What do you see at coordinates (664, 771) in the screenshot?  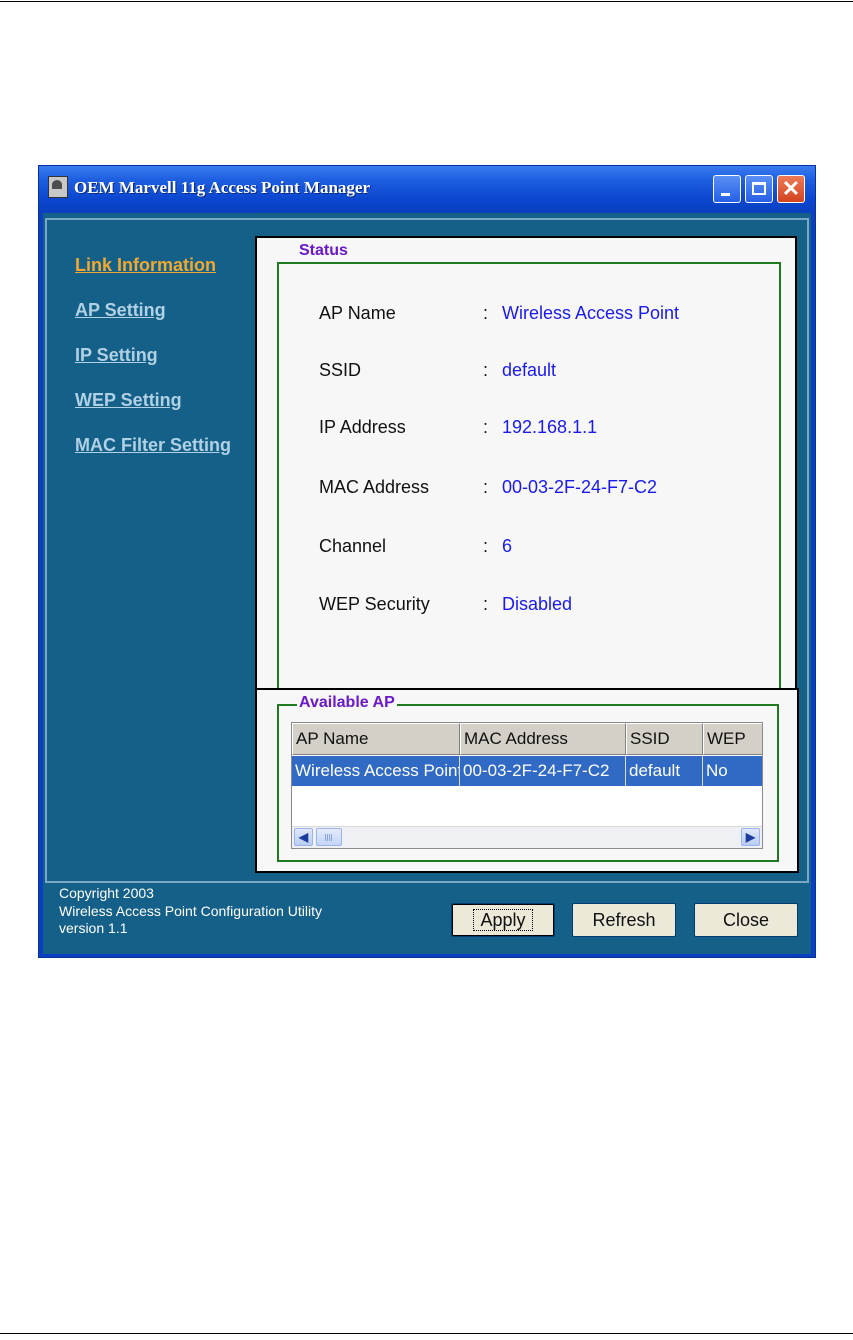 I see `cell-ssid: default` at bounding box center [664, 771].